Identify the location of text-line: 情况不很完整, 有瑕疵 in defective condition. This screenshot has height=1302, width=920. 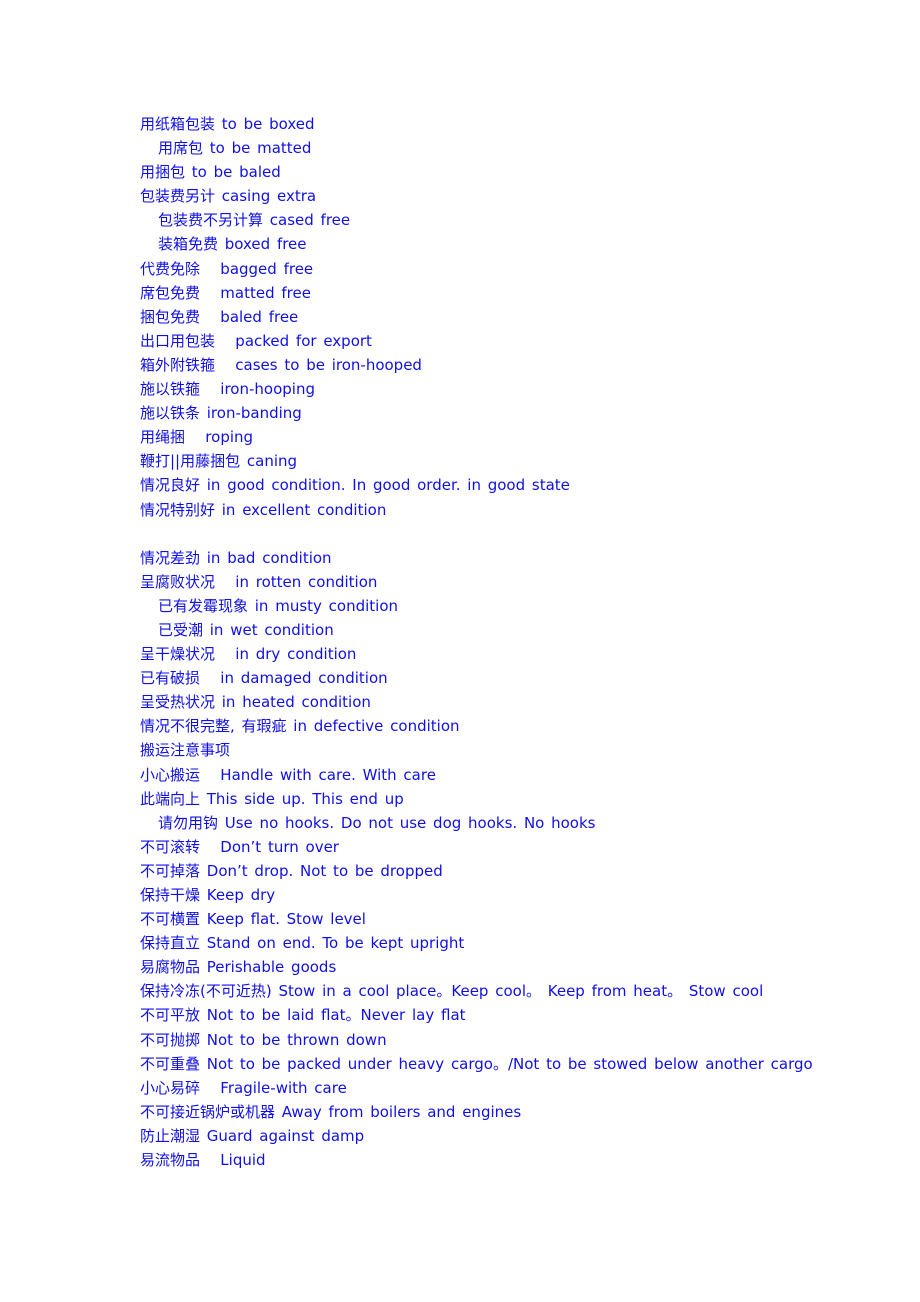
(300, 726).